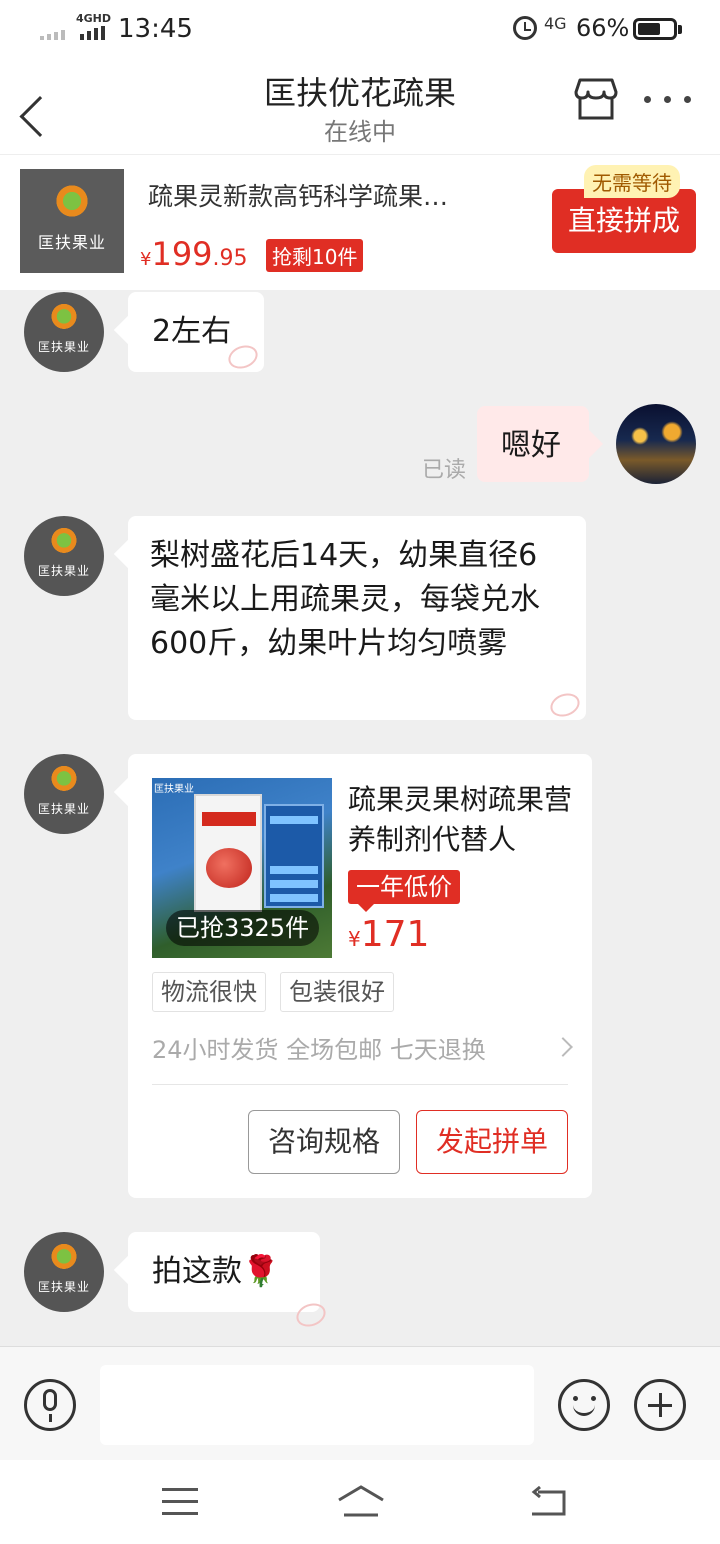  I want to click on home-icon, so click(361, 1501).